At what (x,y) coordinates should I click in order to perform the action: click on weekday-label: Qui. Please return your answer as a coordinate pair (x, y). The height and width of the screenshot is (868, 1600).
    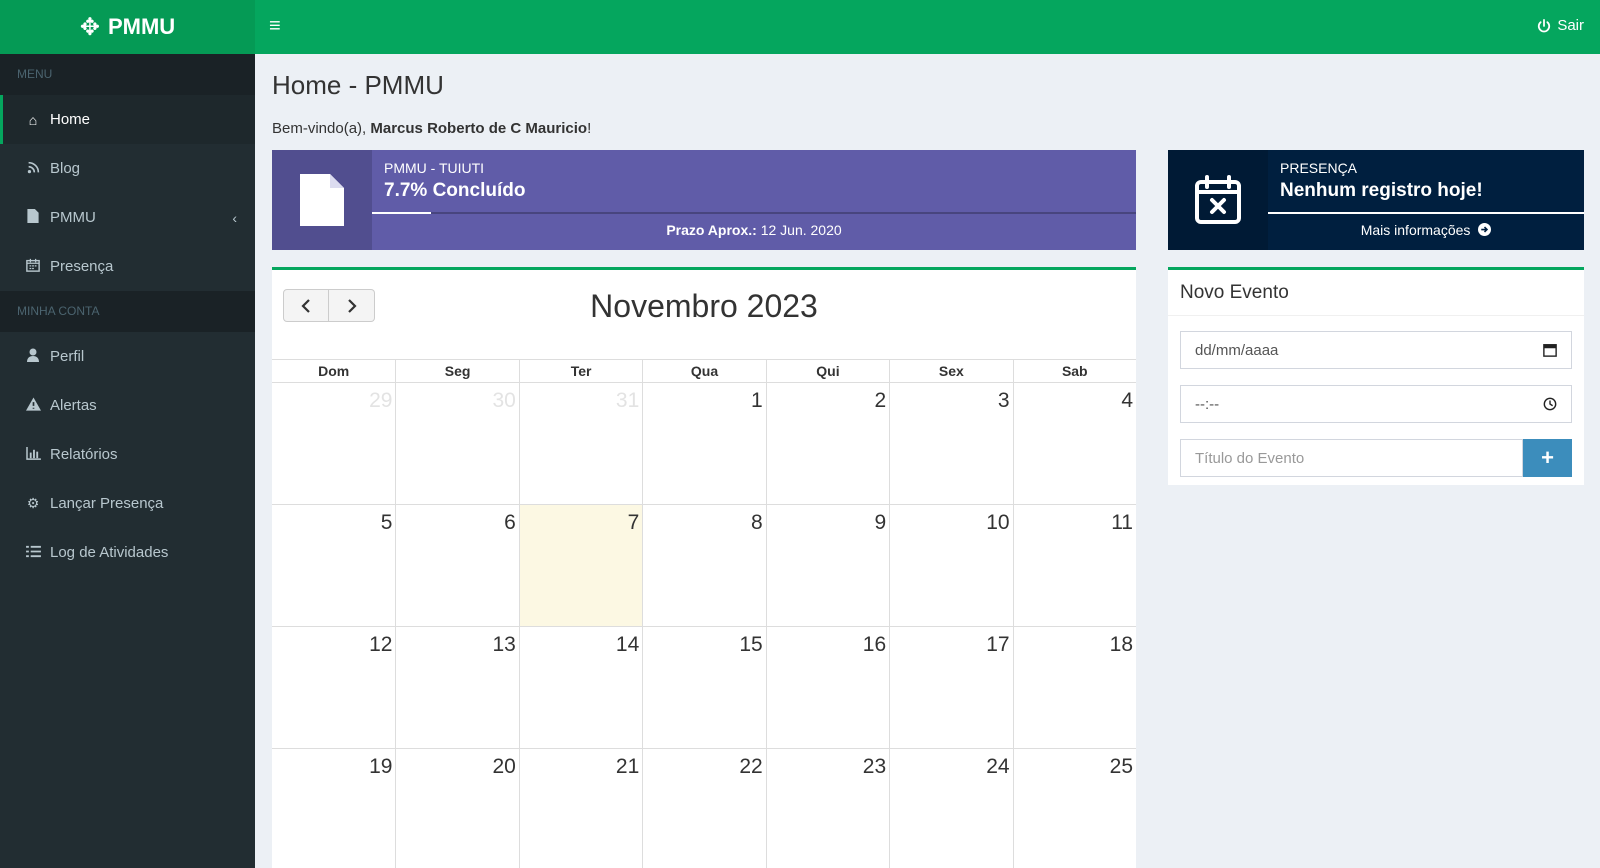
    Looking at the image, I should click on (827, 371).